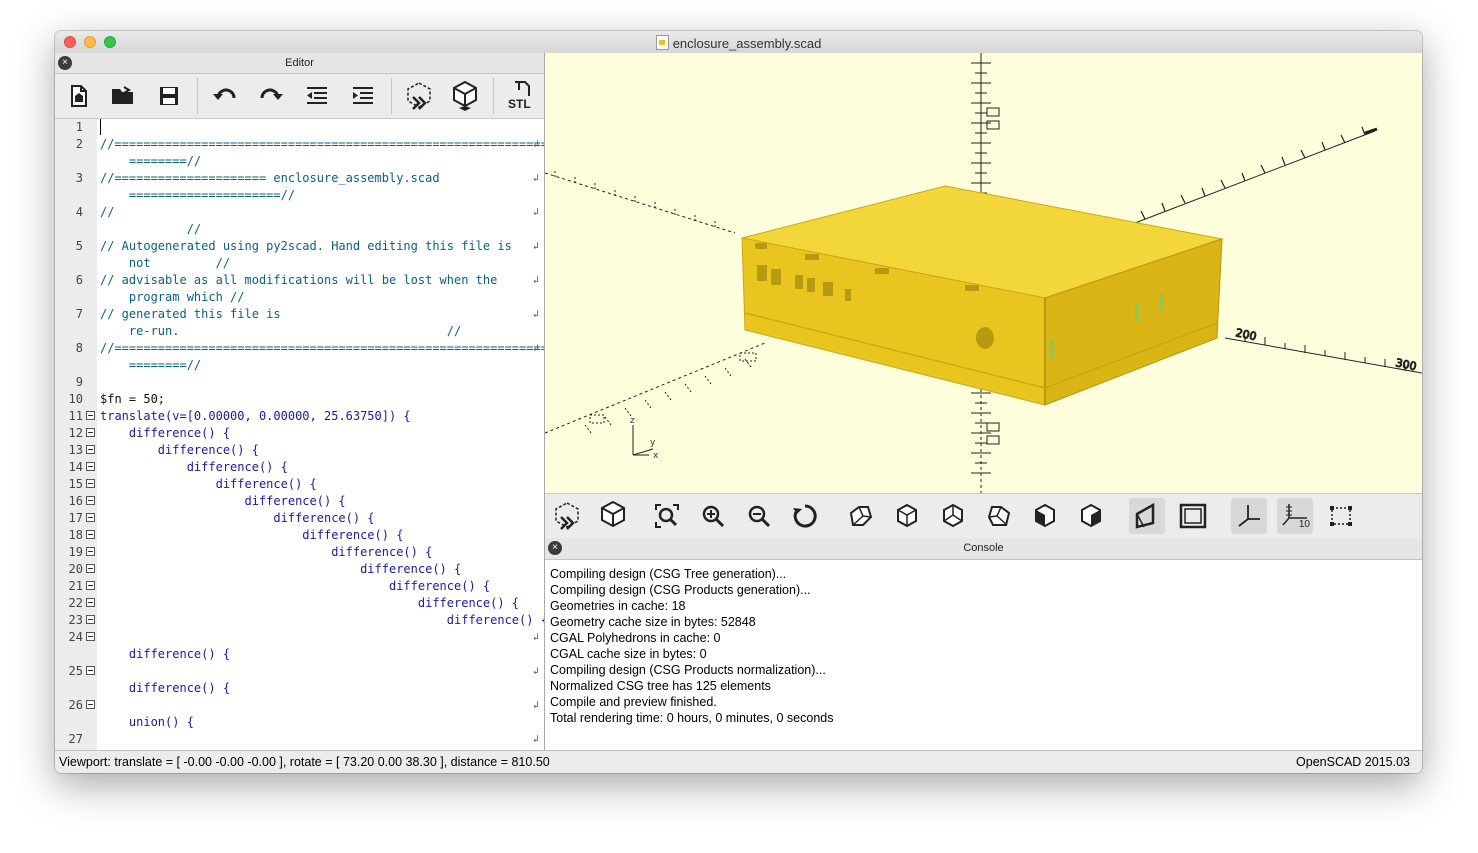  I want to click on unindent-icon, so click(317, 96).